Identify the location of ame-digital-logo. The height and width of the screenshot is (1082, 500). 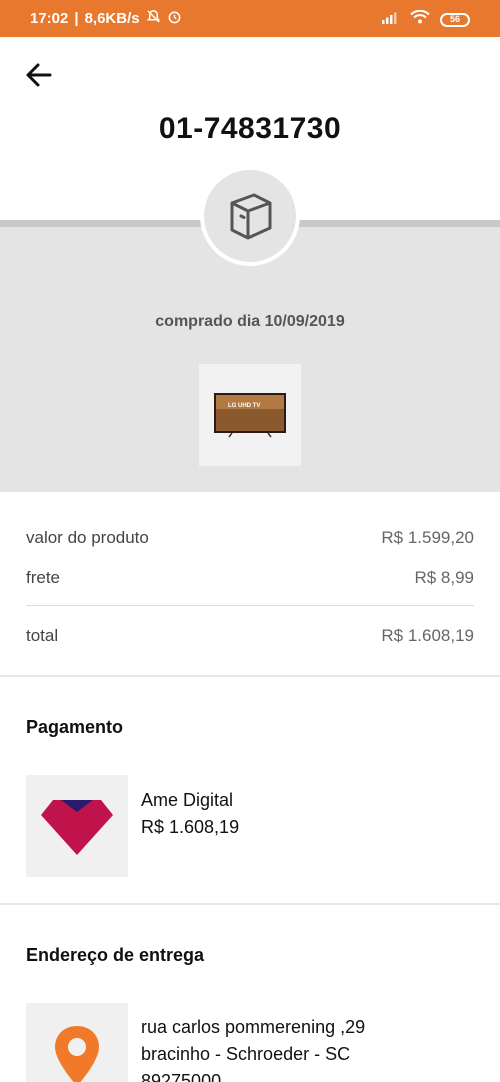
(77, 827).